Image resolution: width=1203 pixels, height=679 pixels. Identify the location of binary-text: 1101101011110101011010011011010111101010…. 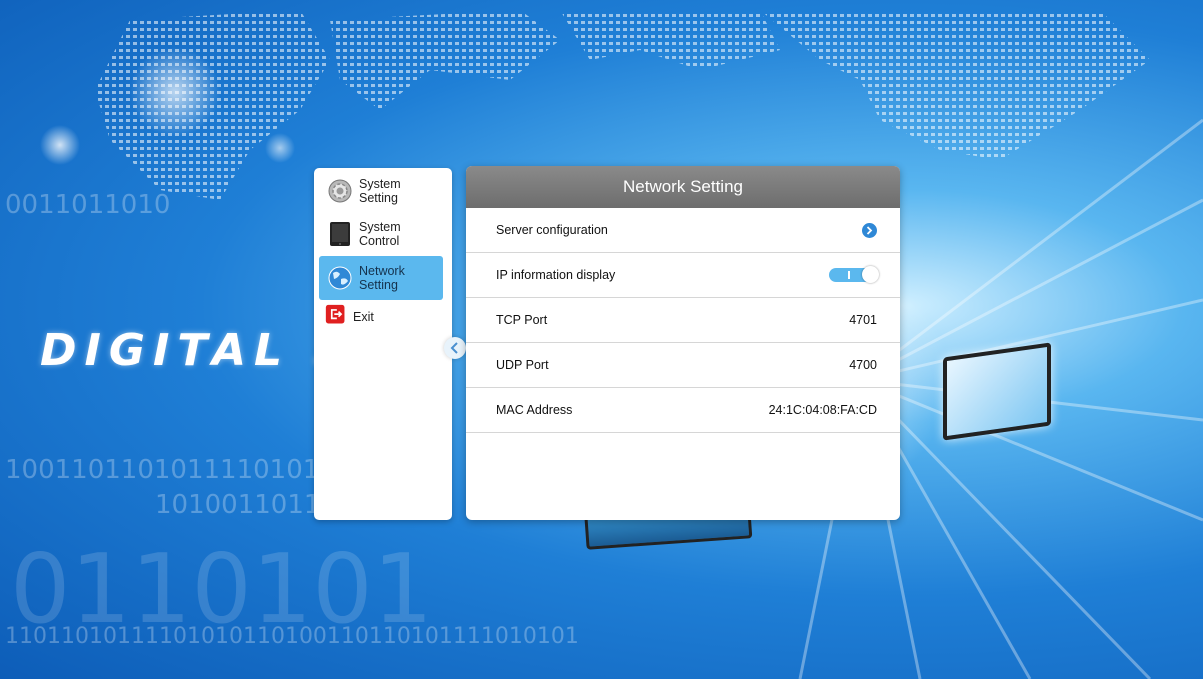
(292, 636).